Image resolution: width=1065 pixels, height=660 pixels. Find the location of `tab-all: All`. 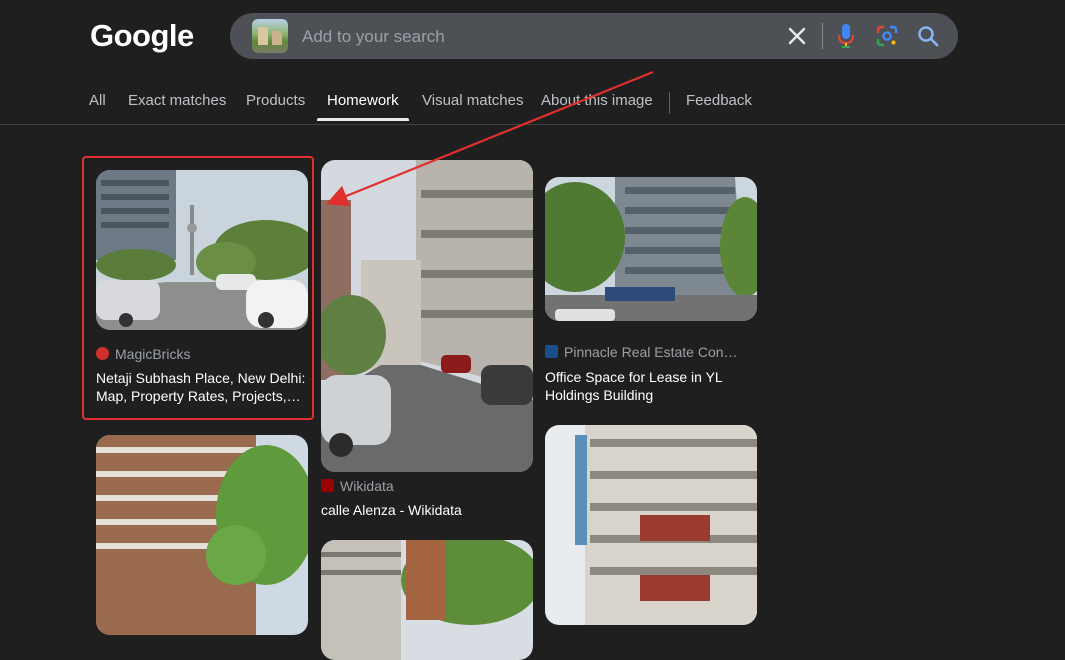

tab-all: All is located at coordinates (97, 100).